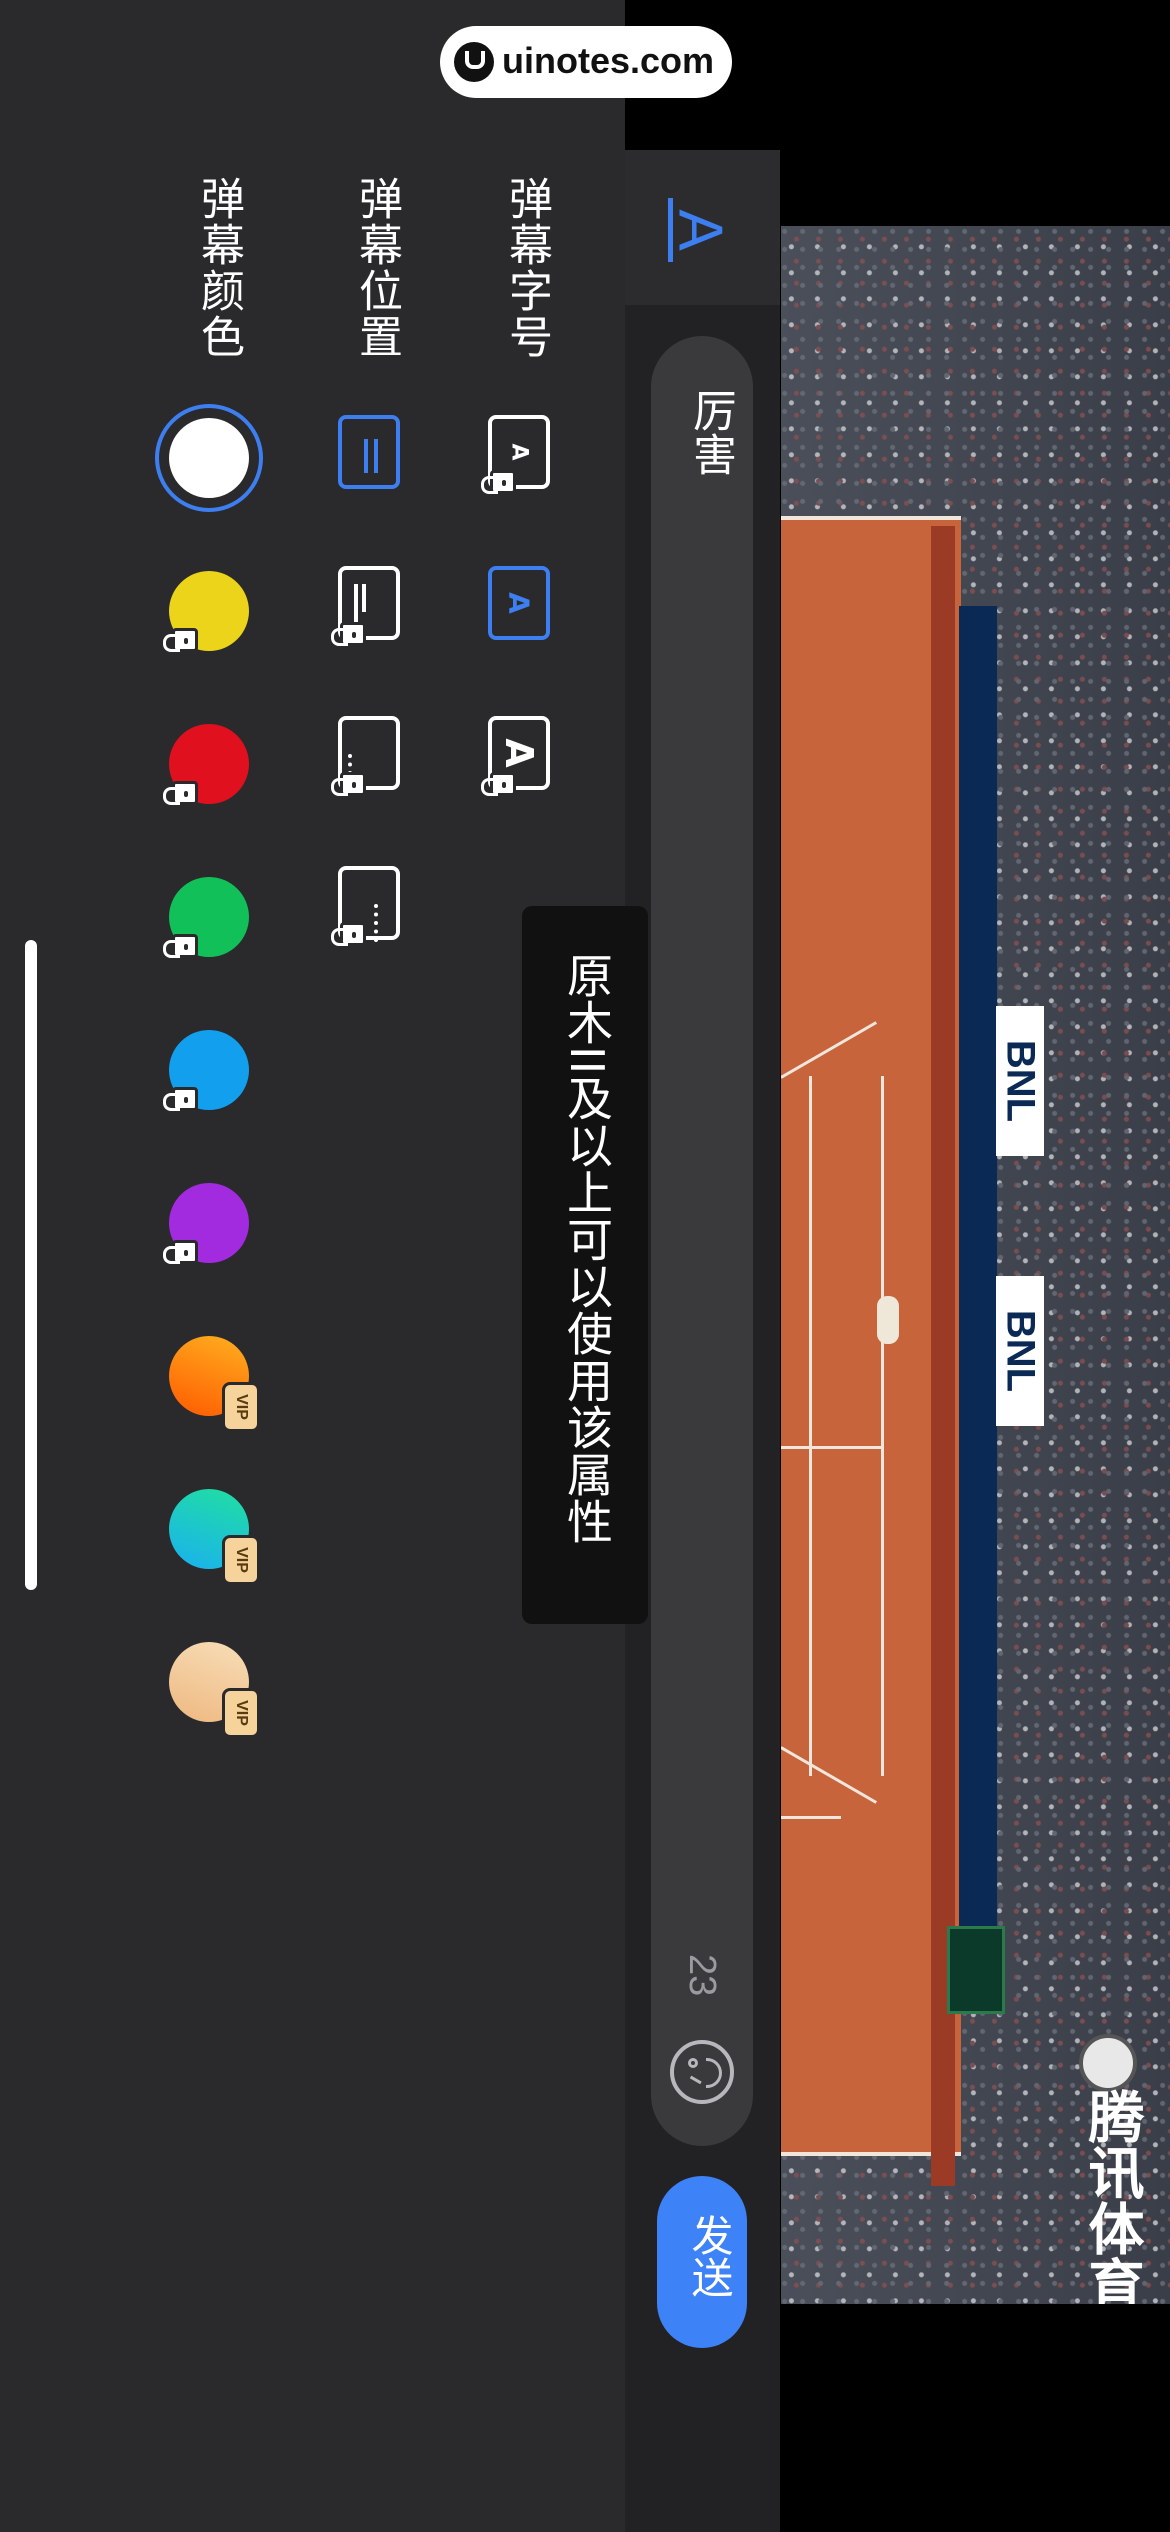 The width and height of the screenshot is (1170, 2532). What do you see at coordinates (526, 268) in the screenshot?
I see `row-label-font-size: 弹幕字号` at bounding box center [526, 268].